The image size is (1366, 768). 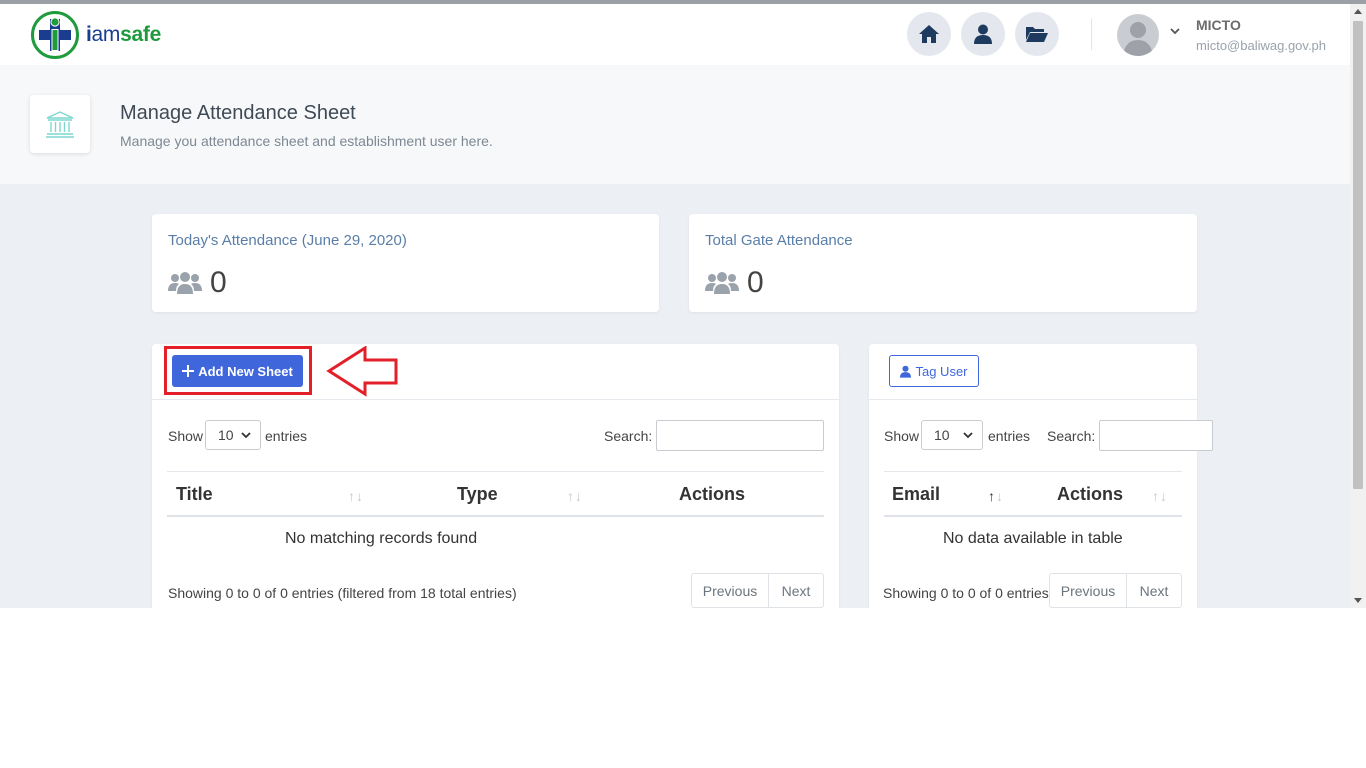 What do you see at coordinates (1358, 601) in the screenshot?
I see `scroll-down-icon` at bounding box center [1358, 601].